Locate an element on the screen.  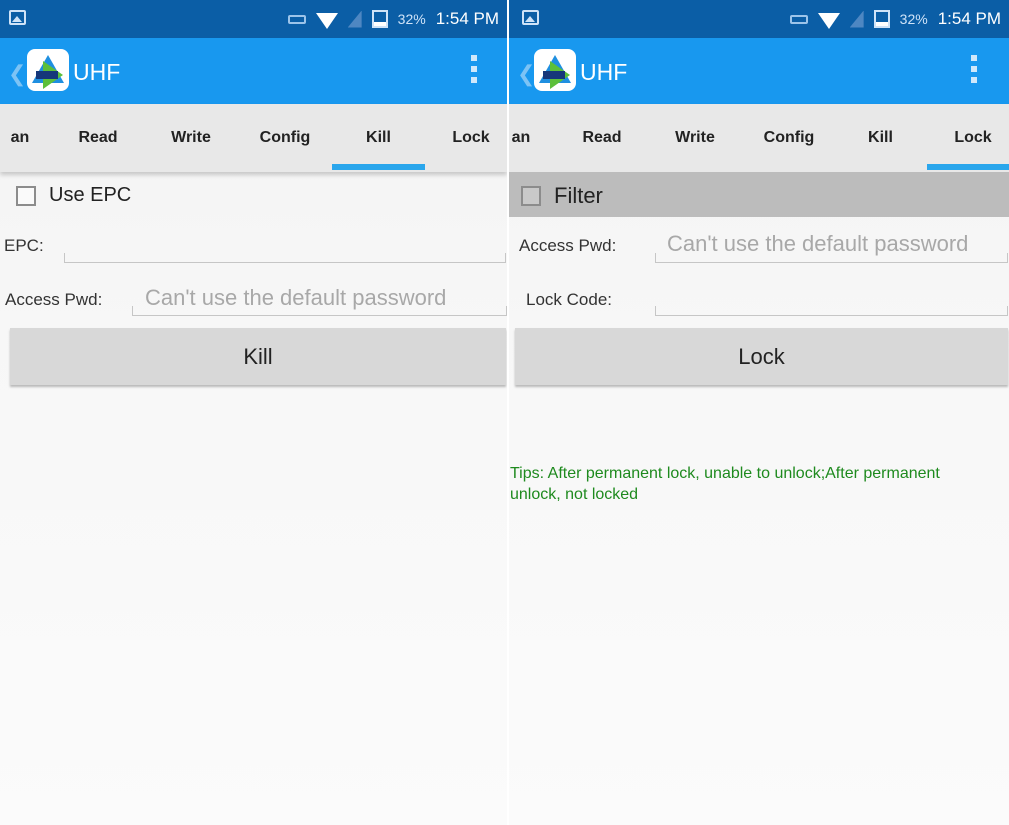
use-epc-checkbox: Use EPC is located at coordinates (73, 195).